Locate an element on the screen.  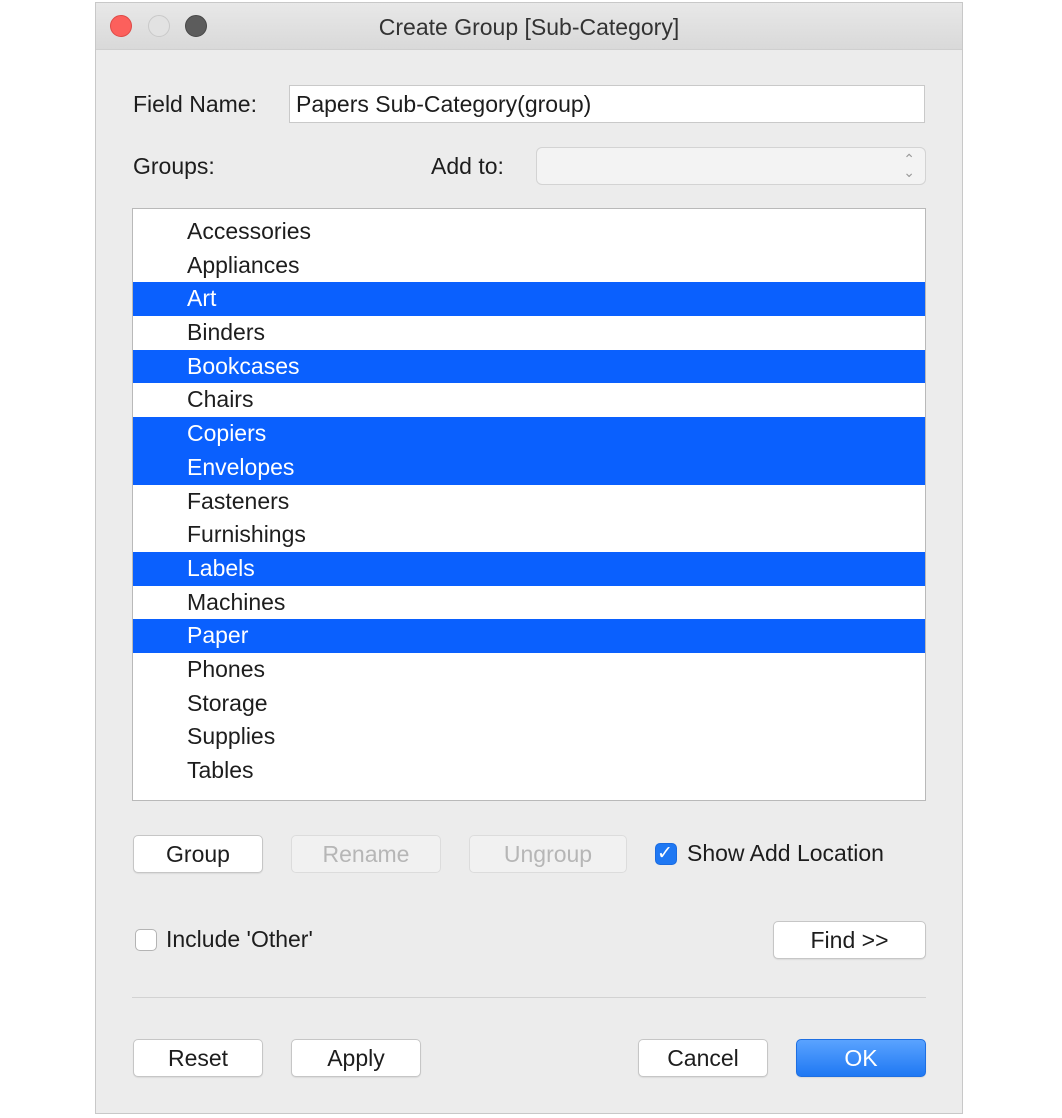
show-add-location-checkbox: ✓ is located at coordinates (666, 854).